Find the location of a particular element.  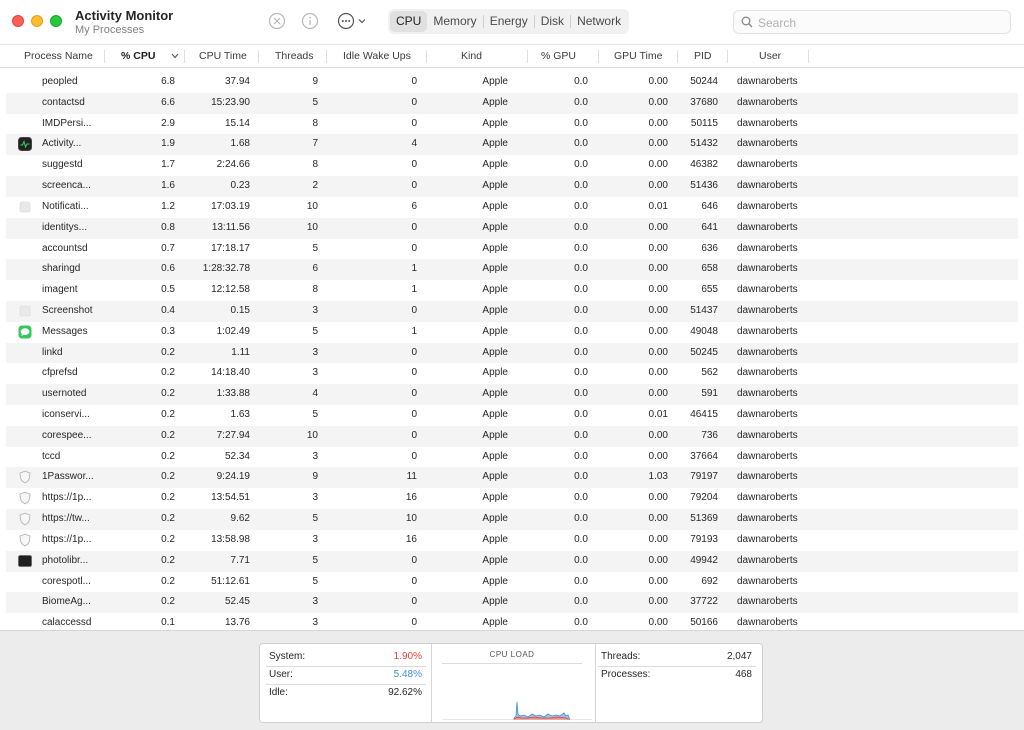

user-label: User: is located at coordinates (281, 674).